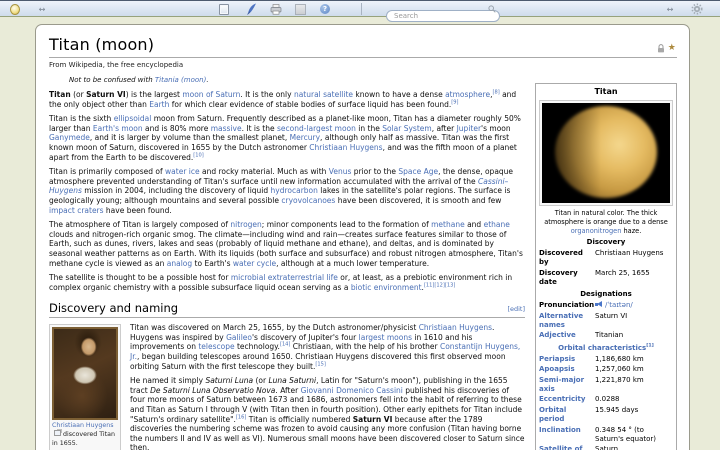 The width and height of the screenshot is (720, 450). What do you see at coordinates (599, 304) in the screenshot?
I see `speaker-icon` at bounding box center [599, 304].